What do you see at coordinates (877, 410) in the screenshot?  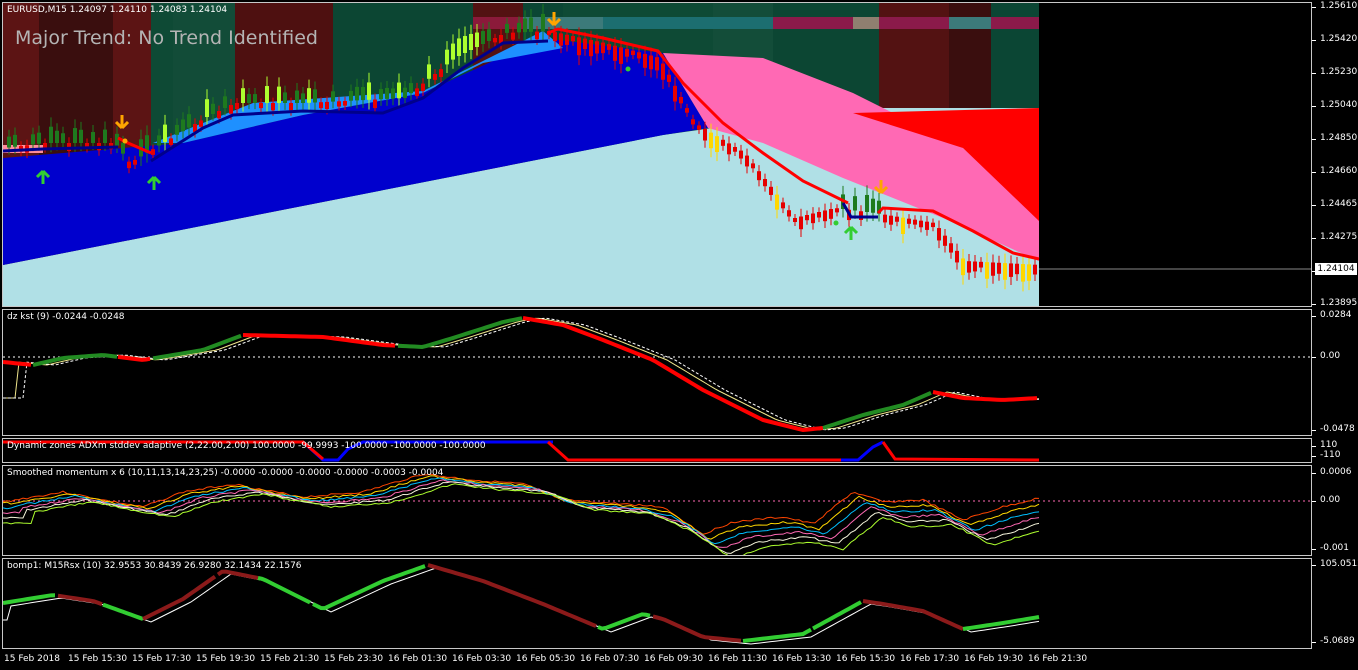 I see `kst-rising-segment` at bounding box center [877, 410].